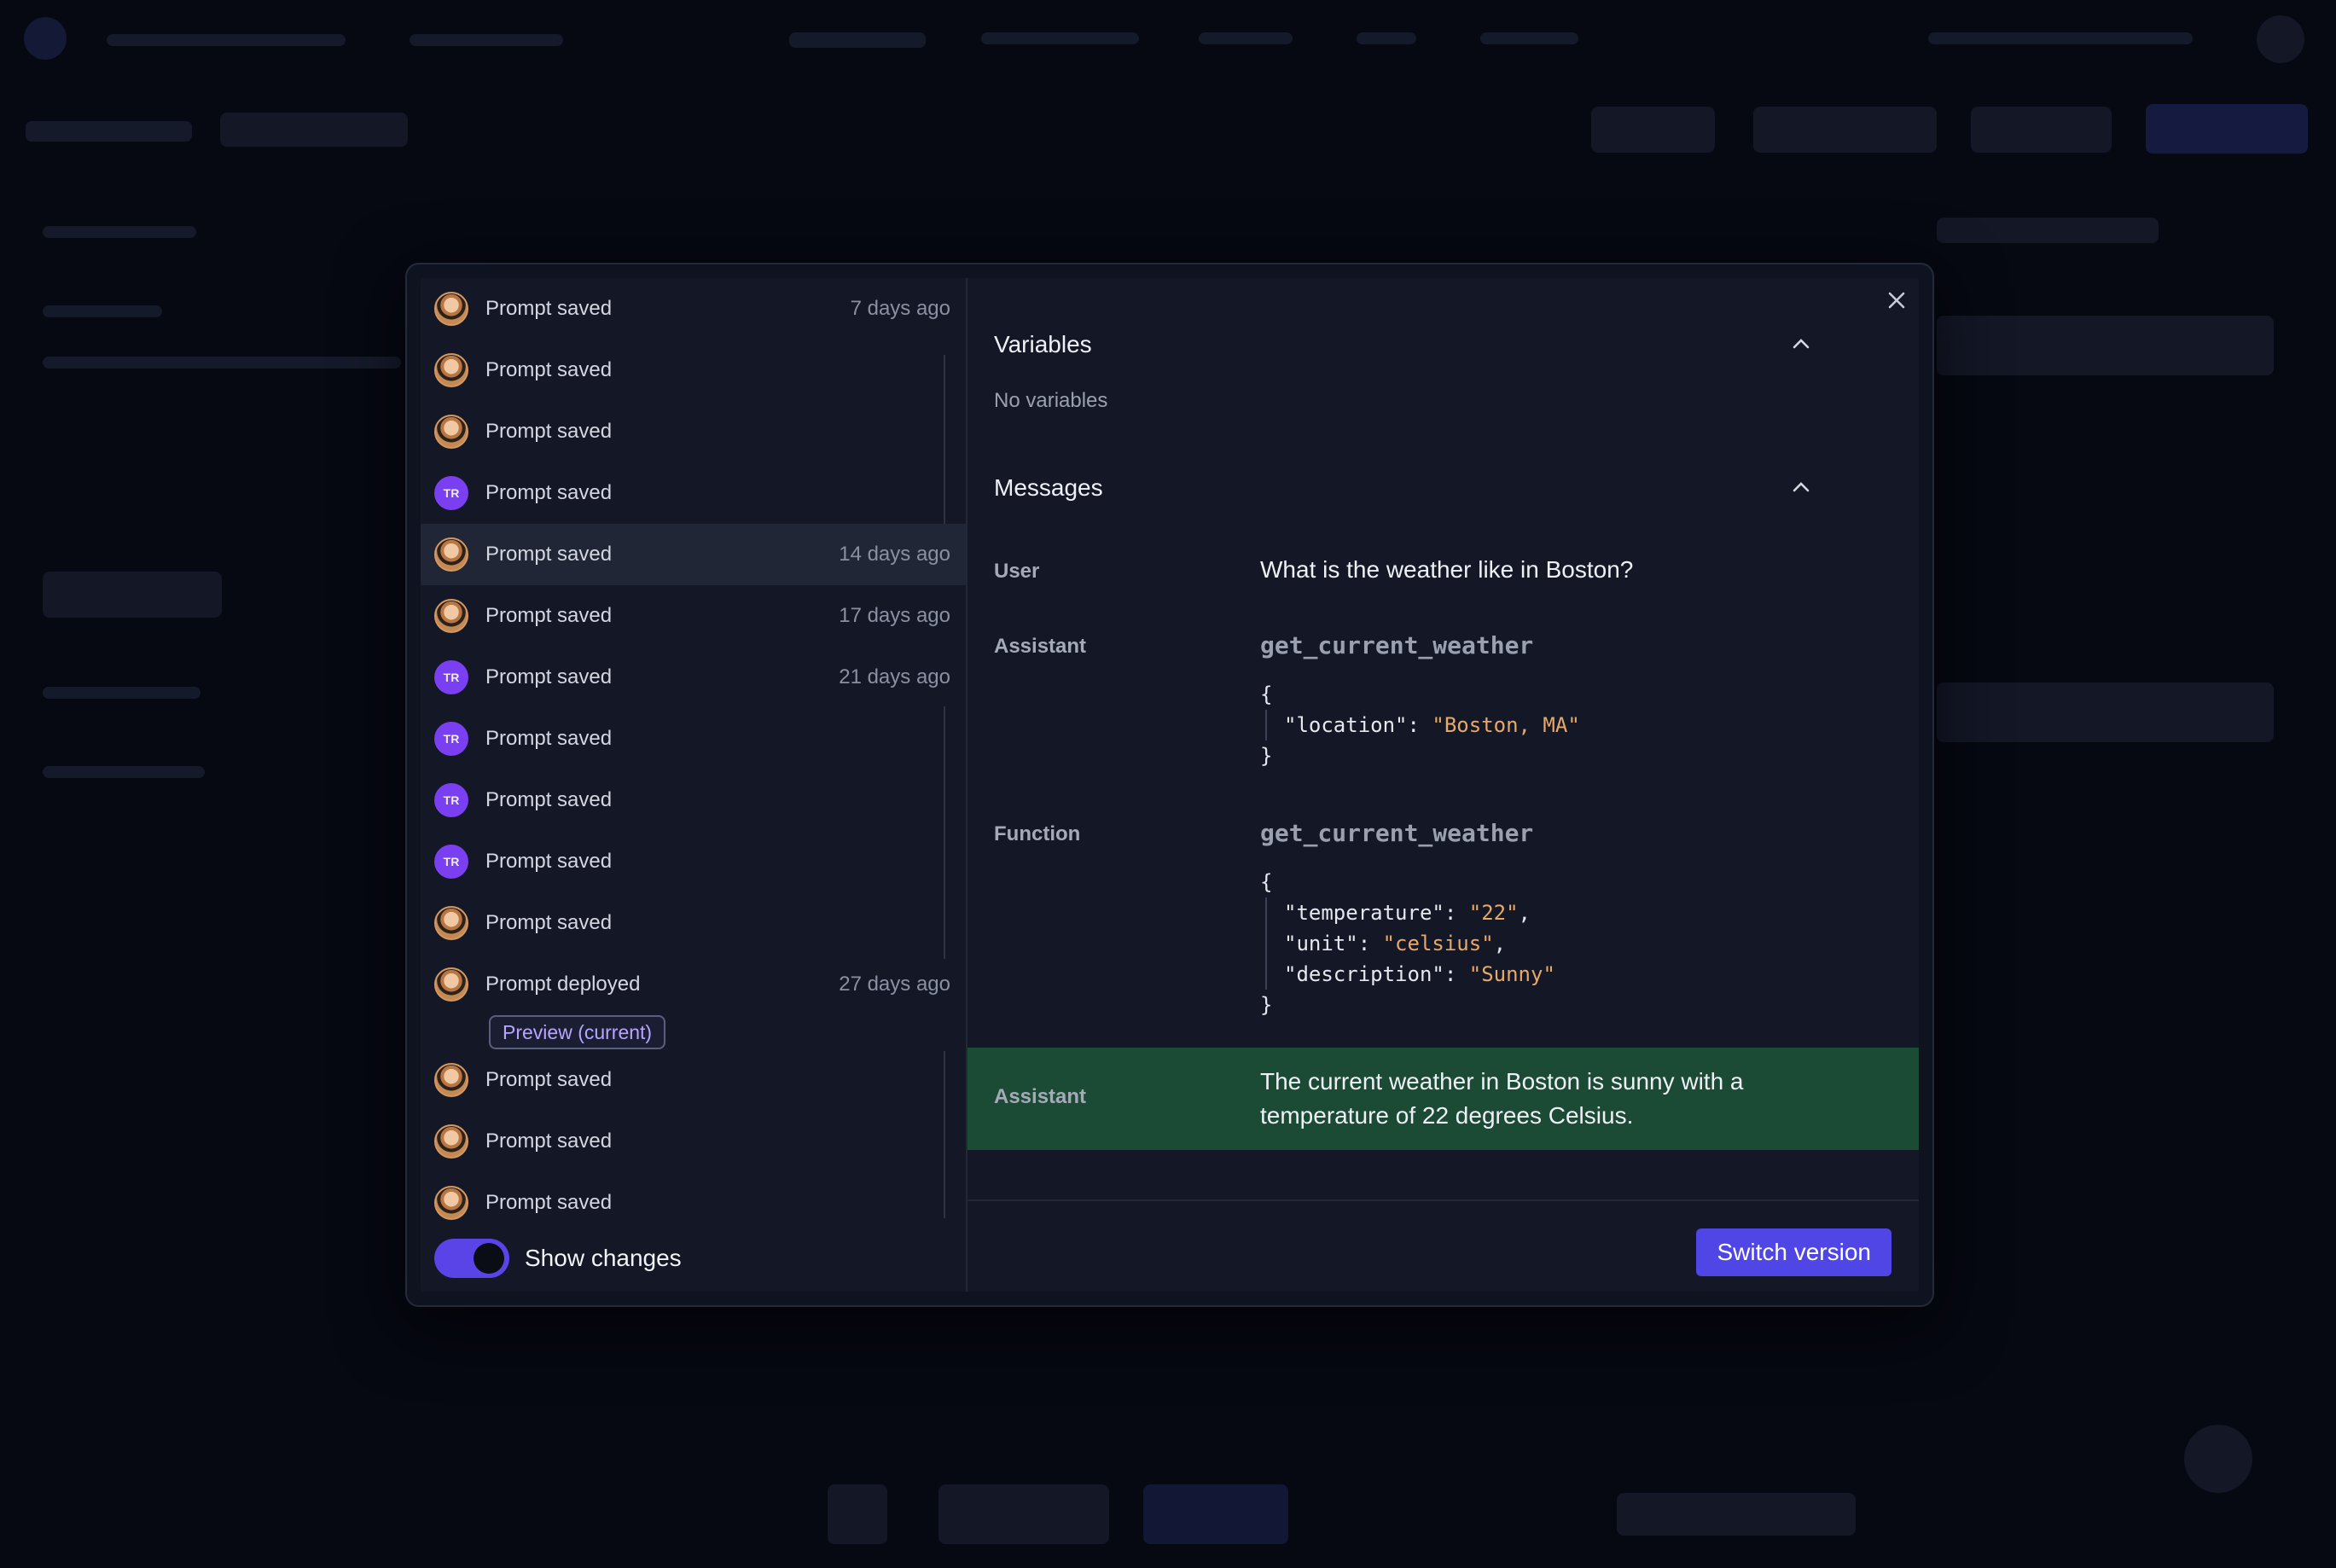 This screenshot has height=1568, width=2336. I want to click on history-item-time: 21 days ago, so click(895, 676).